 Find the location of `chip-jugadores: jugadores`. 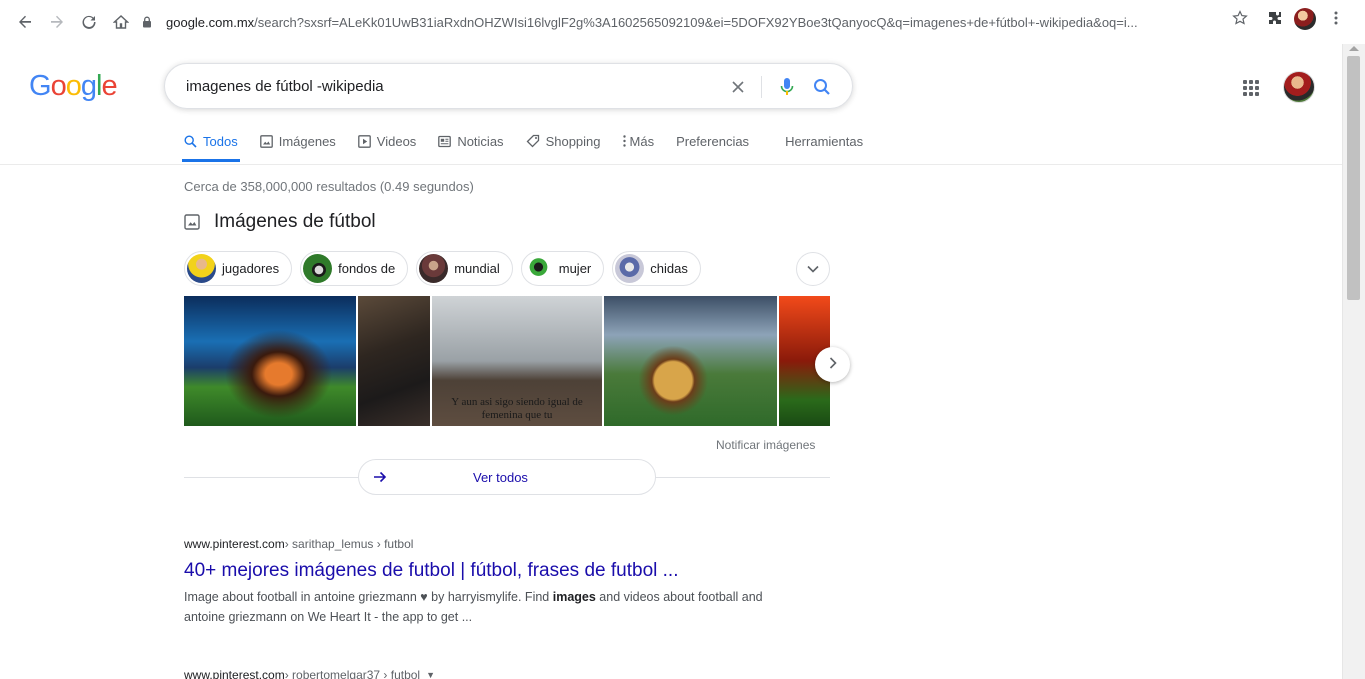

chip-jugadores: jugadores is located at coordinates (238, 268).